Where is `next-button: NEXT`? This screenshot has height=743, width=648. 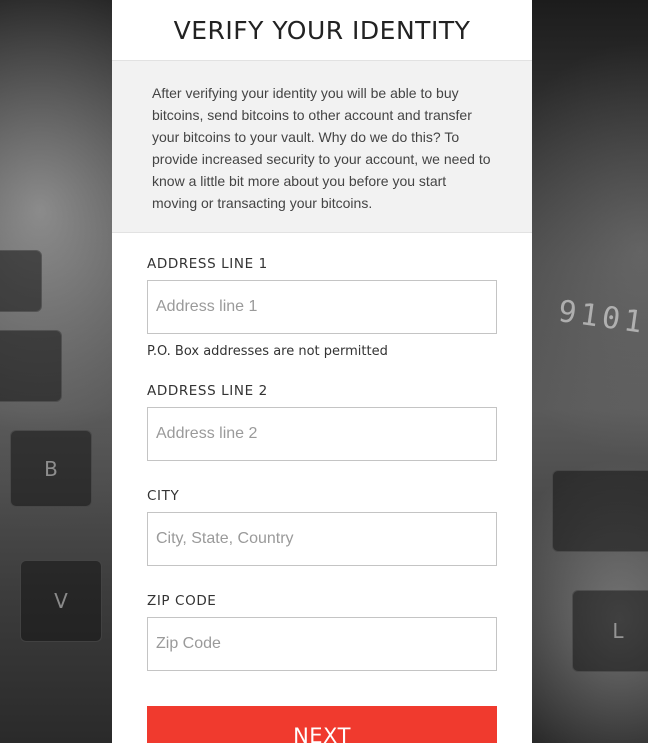 next-button: NEXT is located at coordinates (322, 724).